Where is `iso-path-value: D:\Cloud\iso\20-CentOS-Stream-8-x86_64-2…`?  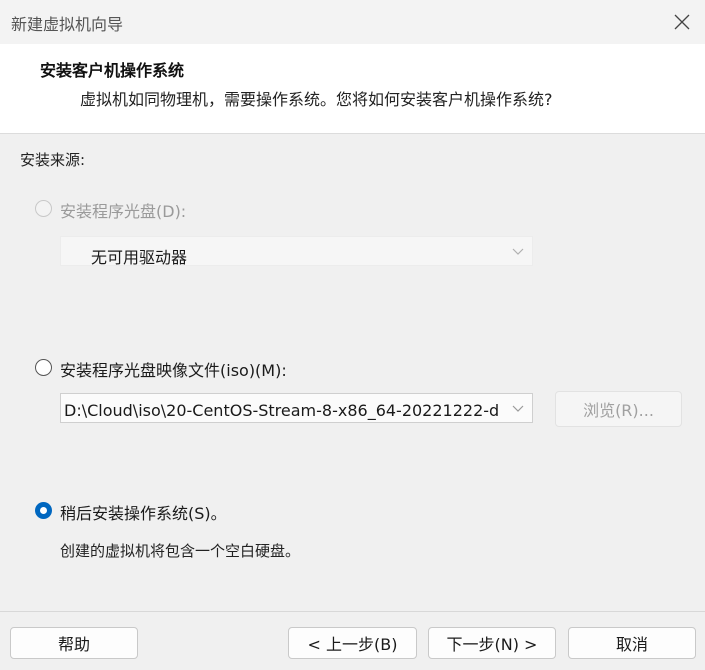
iso-path-value: D:\Cloud\iso\20-CentOS-Stream-8-x86_64-2… is located at coordinates (282, 410).